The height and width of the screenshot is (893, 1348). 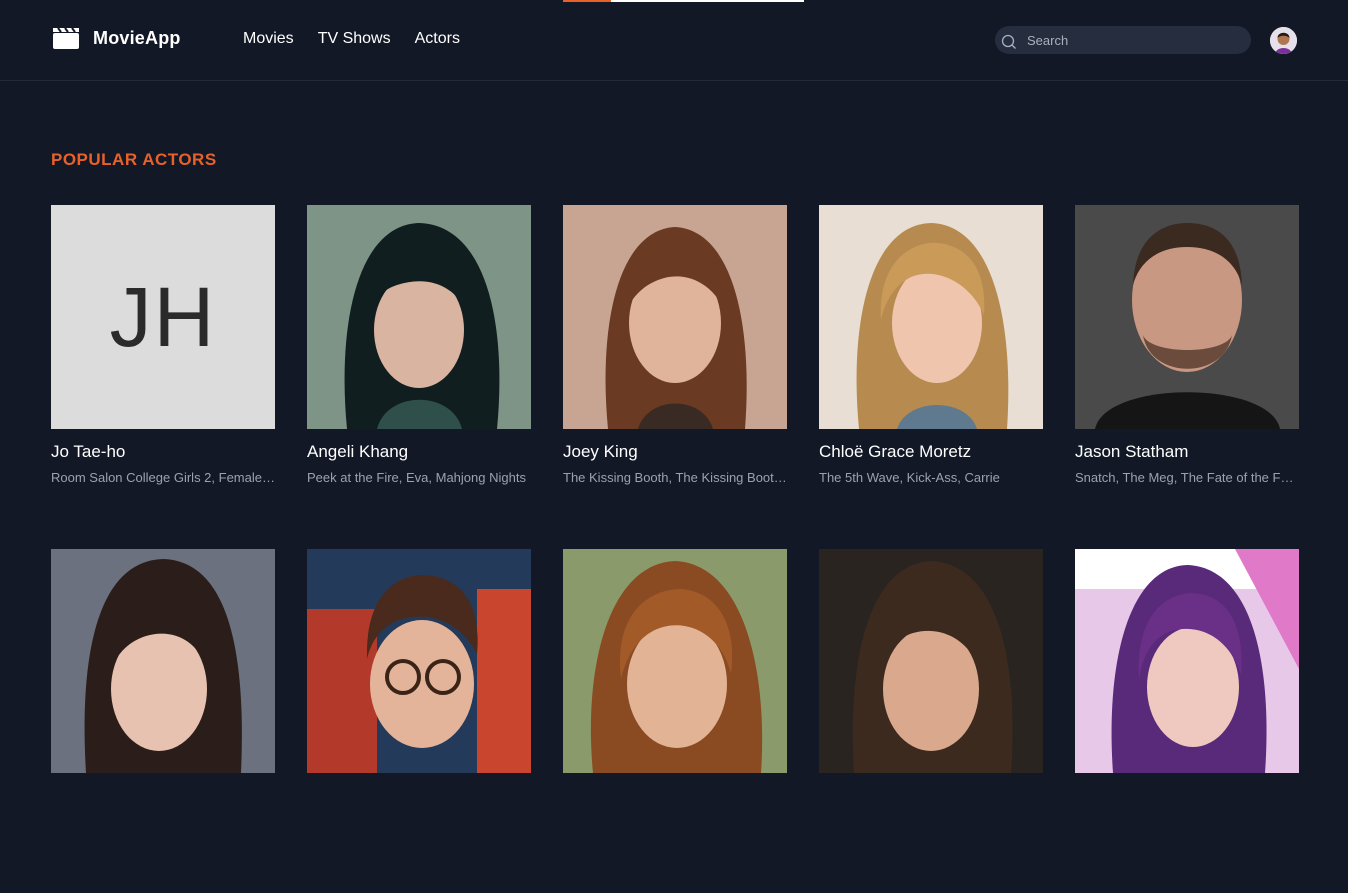 I want to click on actor-initials-placeholder: JH, so click(x=163, y=317).